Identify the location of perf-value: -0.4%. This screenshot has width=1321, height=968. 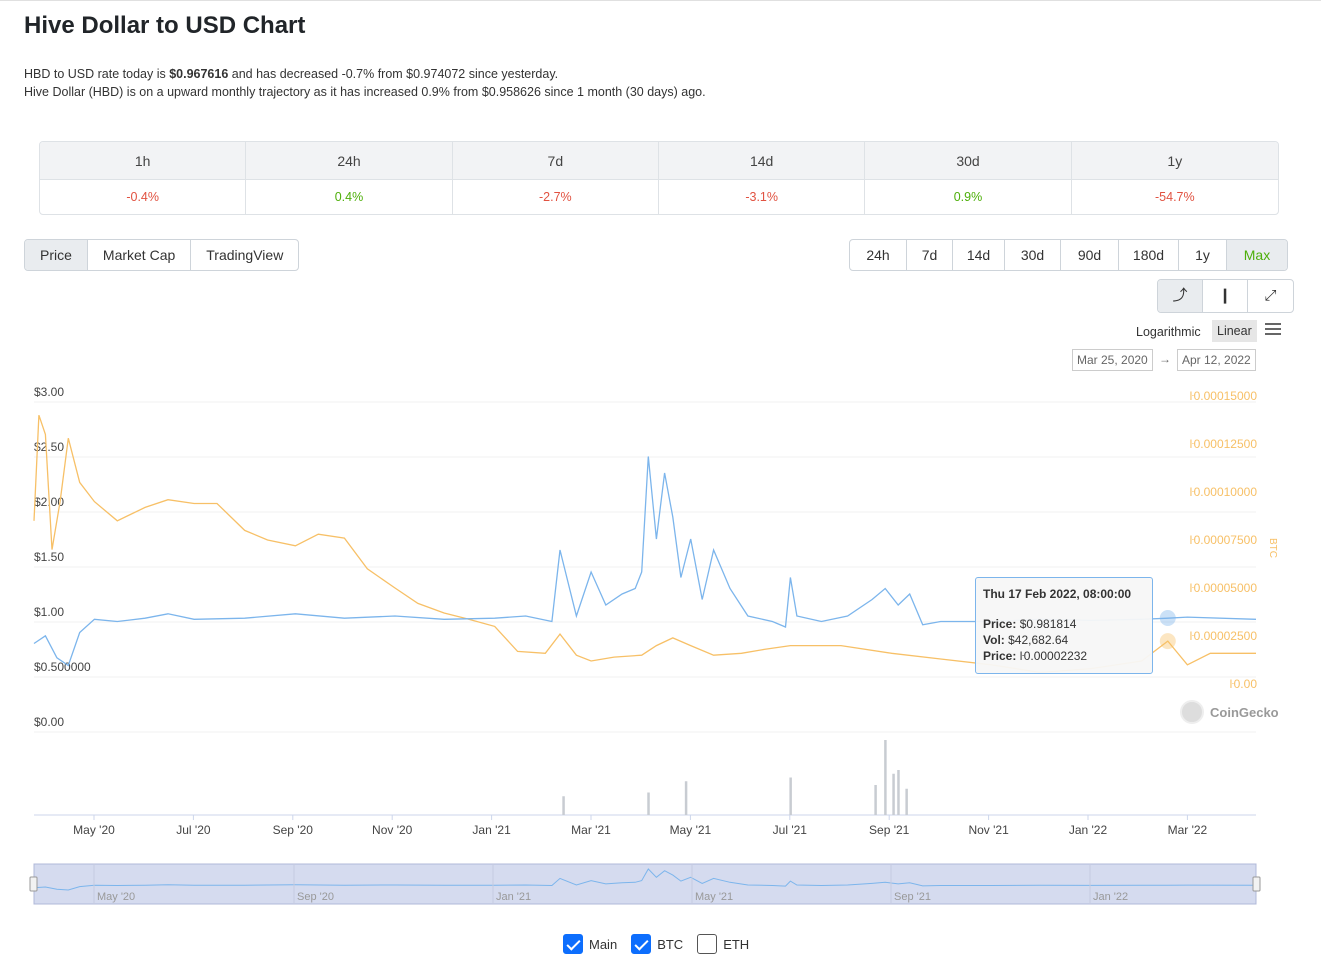
(142, 197).